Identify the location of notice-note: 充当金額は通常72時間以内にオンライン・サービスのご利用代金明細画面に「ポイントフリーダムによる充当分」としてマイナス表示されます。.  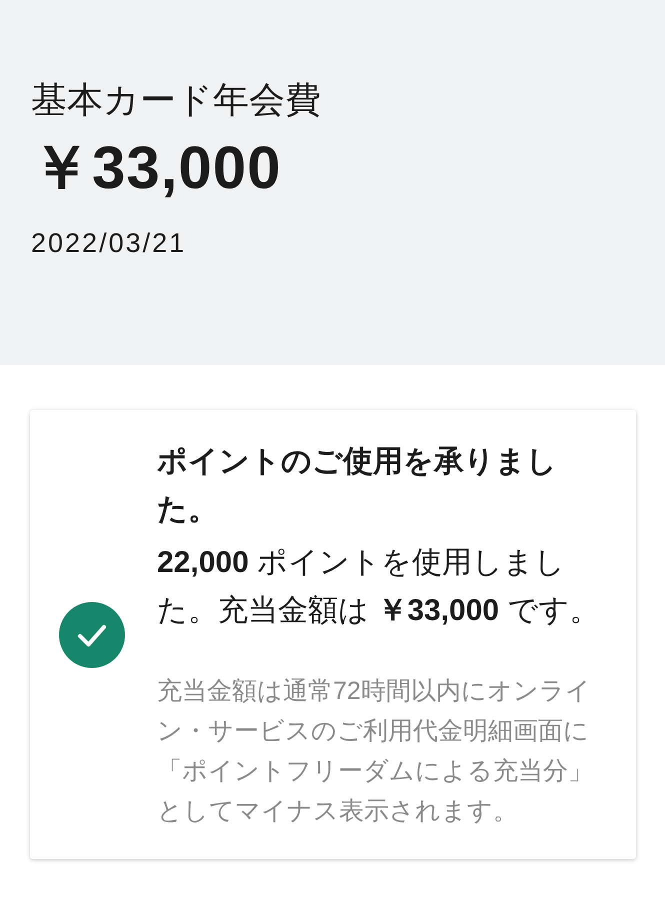
(375, 751).